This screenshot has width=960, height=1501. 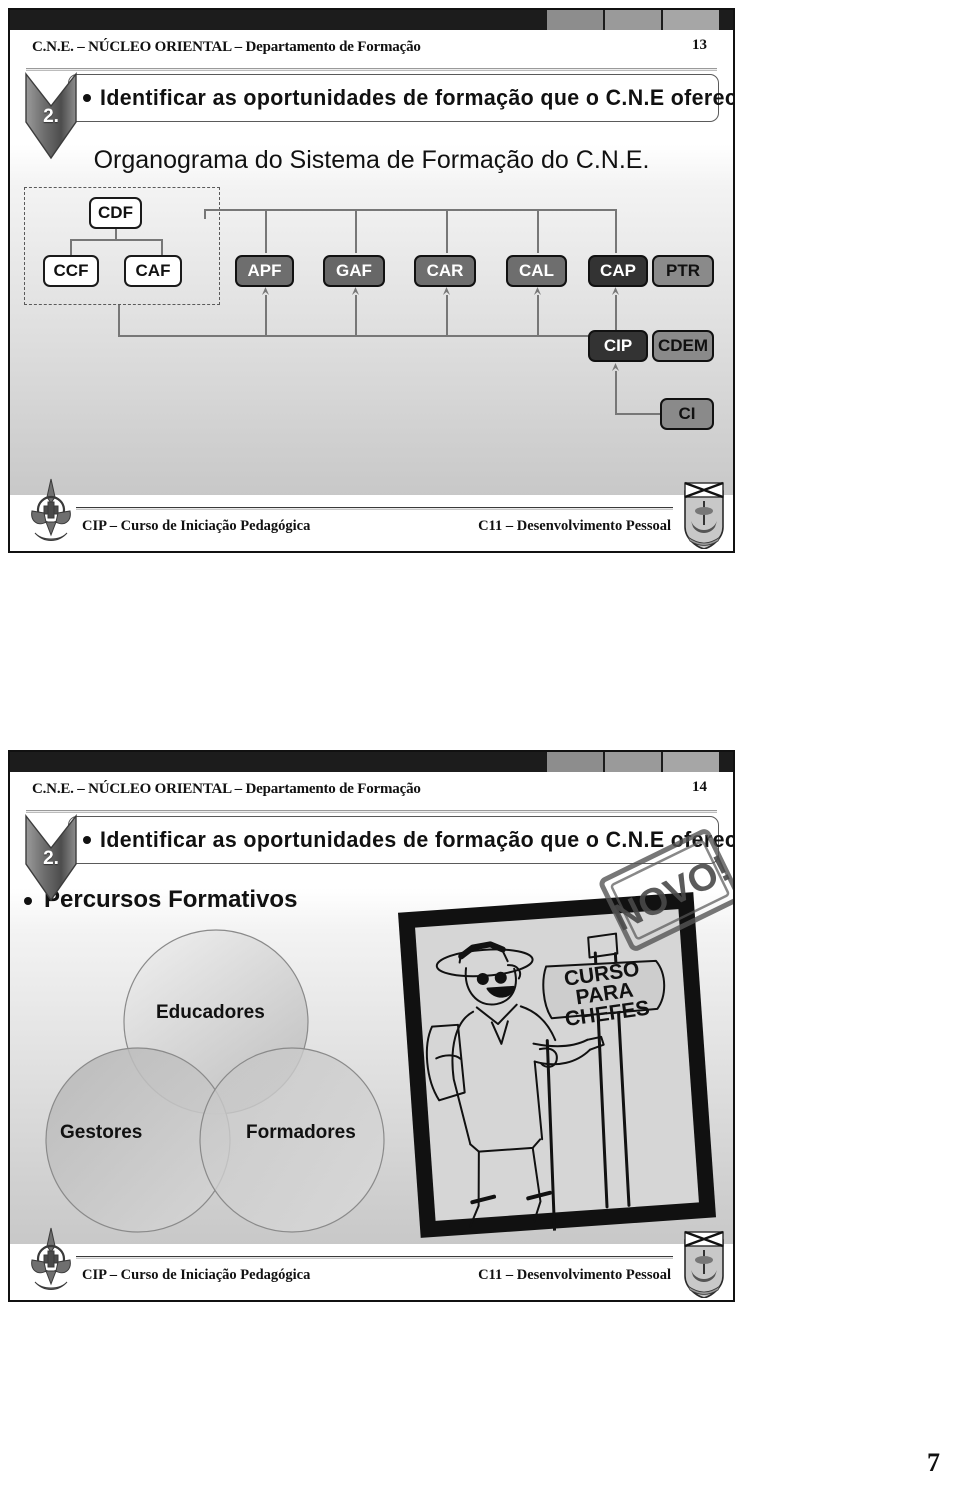 I want to click on scout-course-illustration: CURSO PARA CHEFES, so click(x=557, y=1065).